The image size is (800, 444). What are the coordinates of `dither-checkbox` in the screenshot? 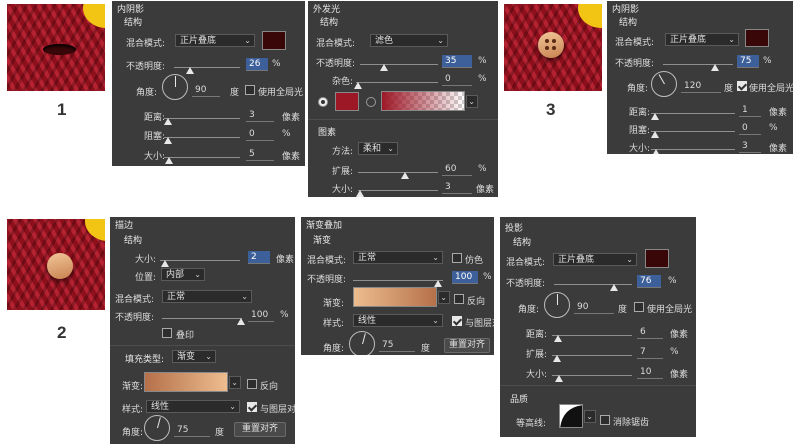 It's located at (457, 258).